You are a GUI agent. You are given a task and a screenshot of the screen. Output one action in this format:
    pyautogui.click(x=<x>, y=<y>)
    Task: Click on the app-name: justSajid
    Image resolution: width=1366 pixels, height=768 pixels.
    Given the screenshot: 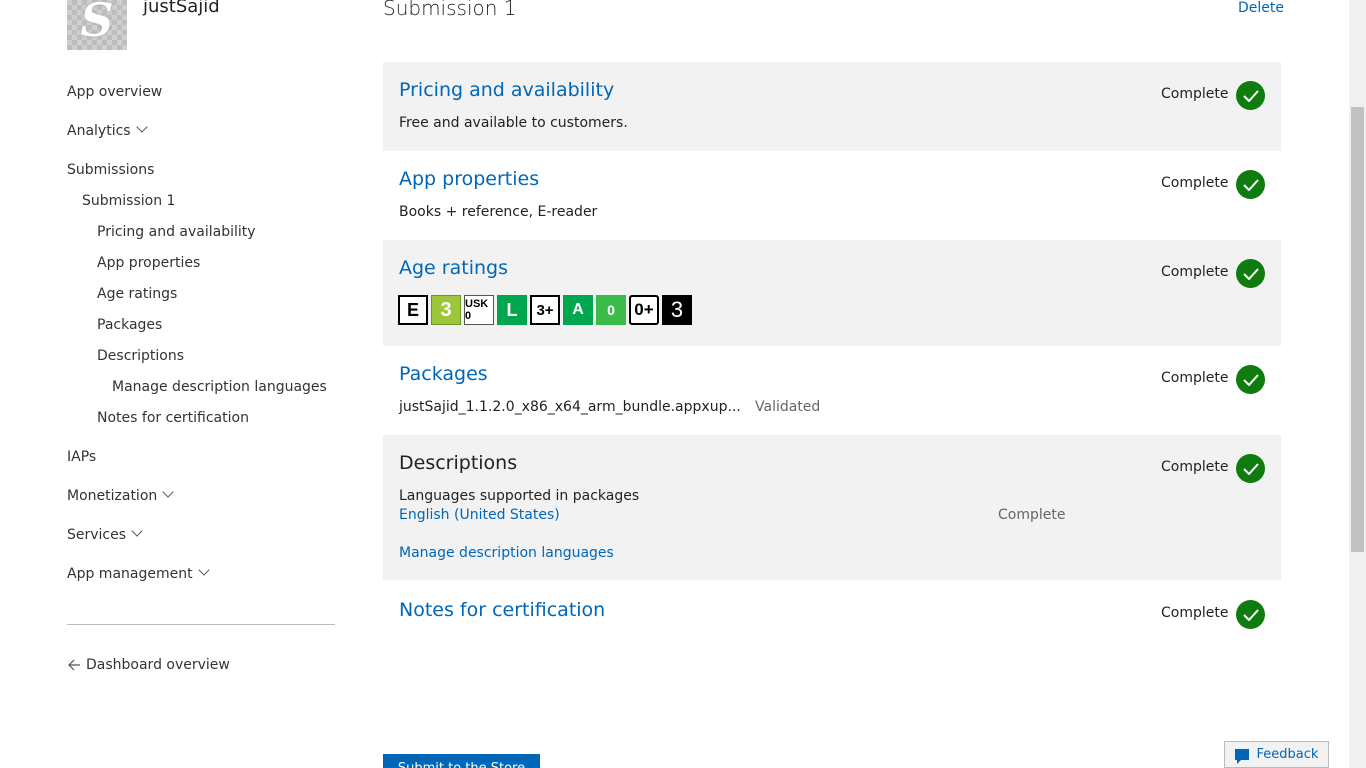 What is the action you would take?
    pyautogui.click(x=181, y=8)
    